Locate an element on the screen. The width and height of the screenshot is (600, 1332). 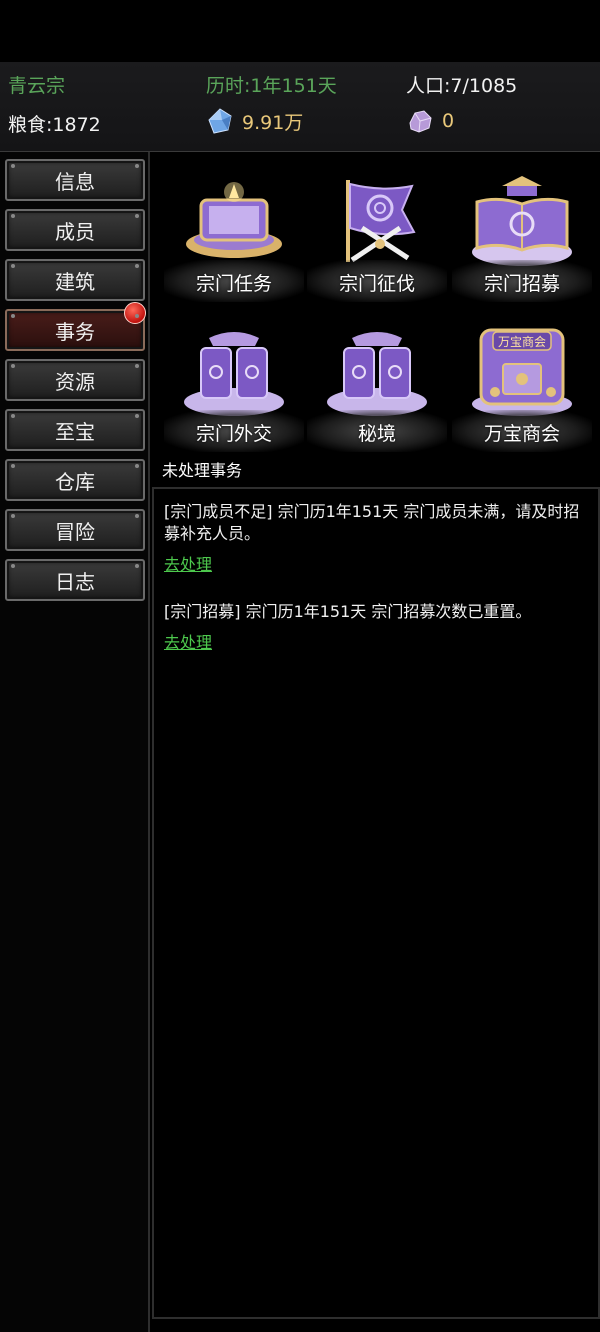
treasure-chest-icon: 万宝商会 is located at coordinates (522, 372).